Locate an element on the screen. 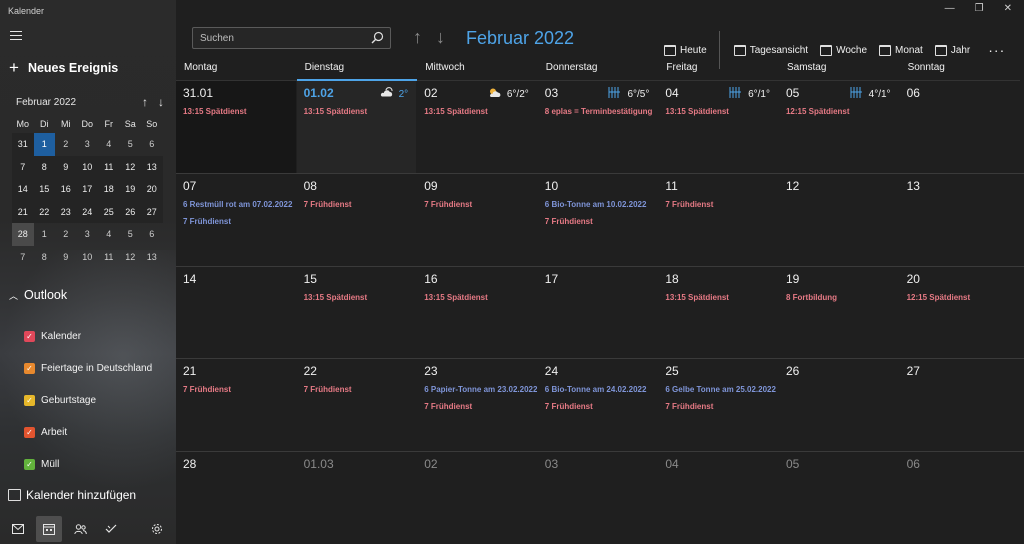 Image resolution: width=1024 pixels, height=544 pixels. mail-icon is located at coordinates (18, 529).